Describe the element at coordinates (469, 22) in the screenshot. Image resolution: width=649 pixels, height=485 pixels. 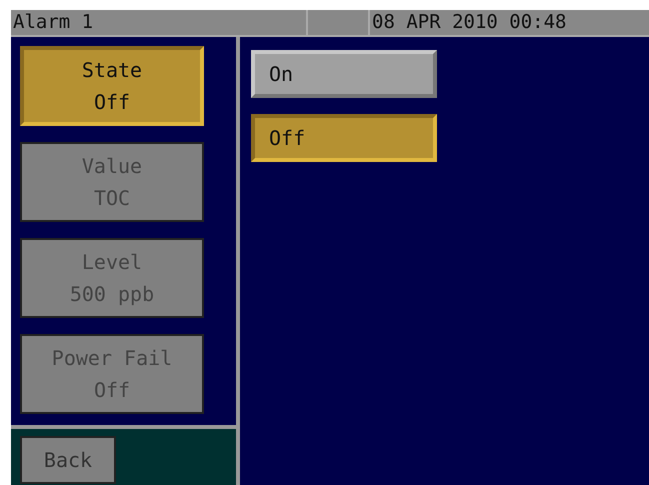
I see `date-time: 08 APR 2010 00:48` at that location.